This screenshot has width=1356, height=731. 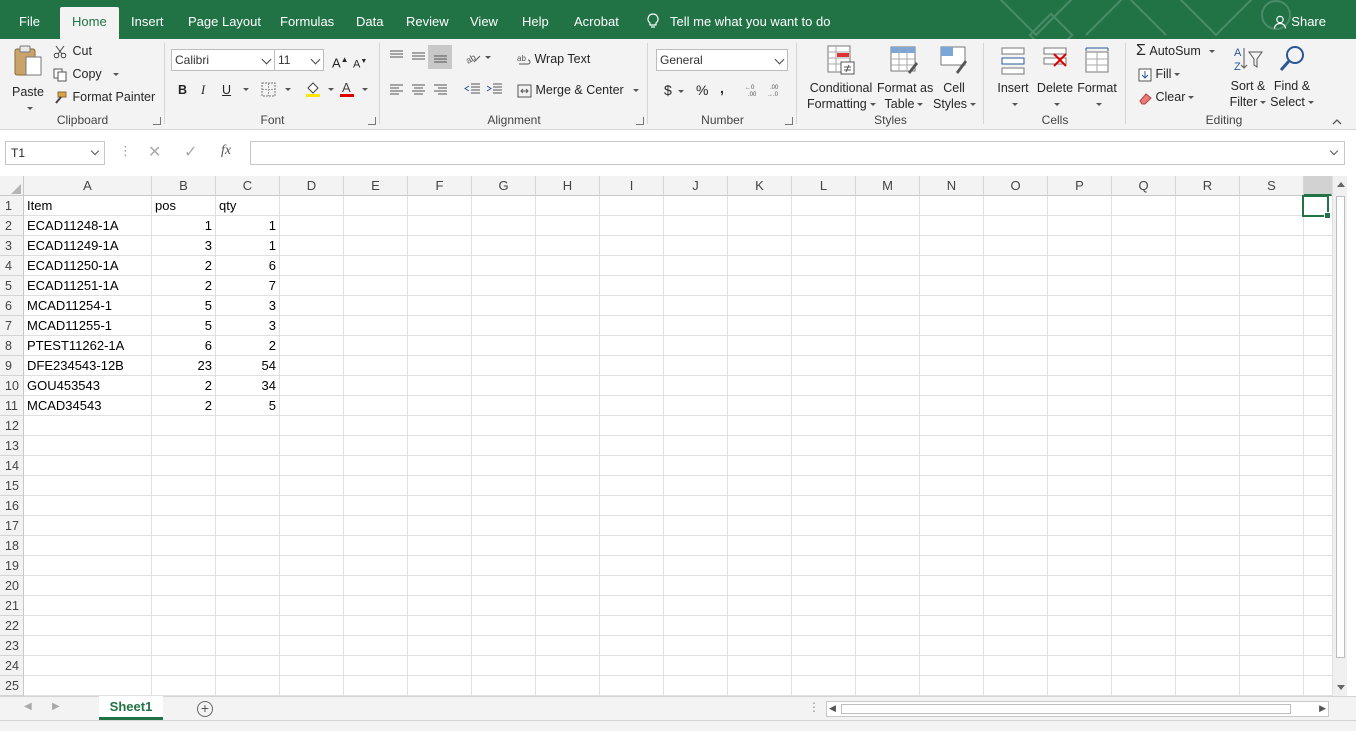 What do you see at coordinates (1144, 426) in the screenshot?
I see `cell-q12` at bounding box center [1144, 426].